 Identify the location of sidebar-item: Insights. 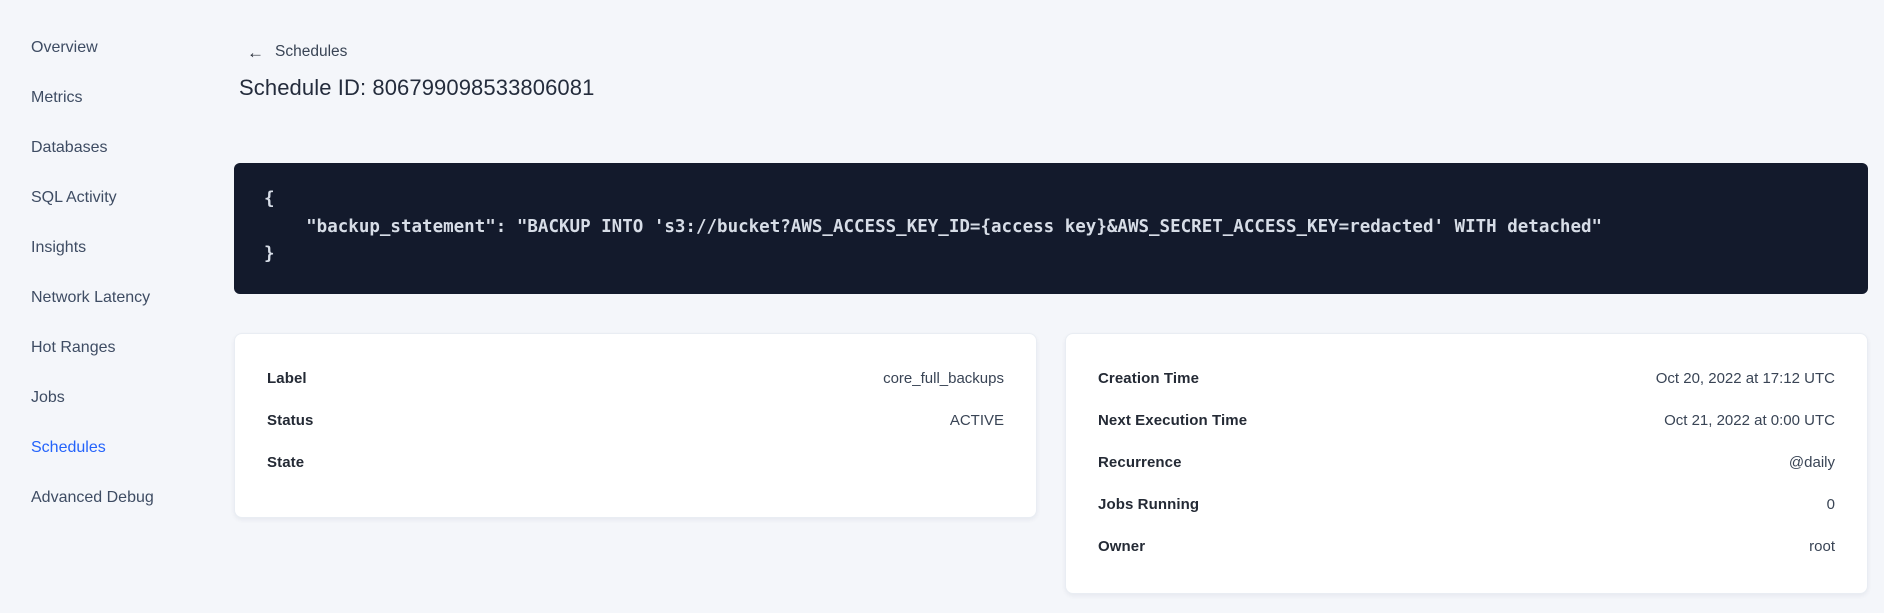
(105, 248).